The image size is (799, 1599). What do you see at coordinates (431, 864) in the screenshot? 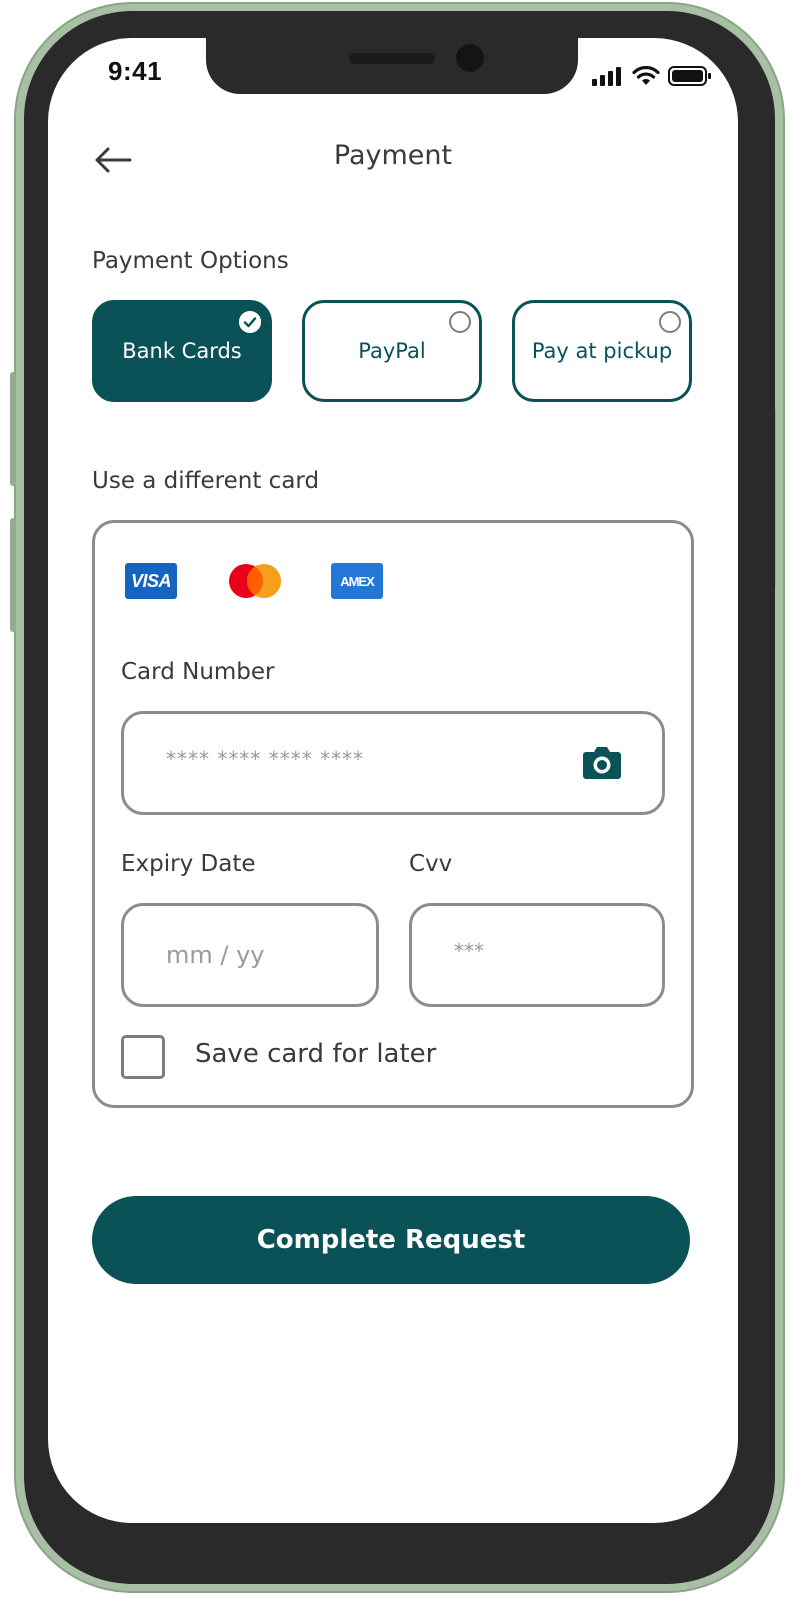
I see `cvv-label: Cvv` at bounding box center [431, 864].